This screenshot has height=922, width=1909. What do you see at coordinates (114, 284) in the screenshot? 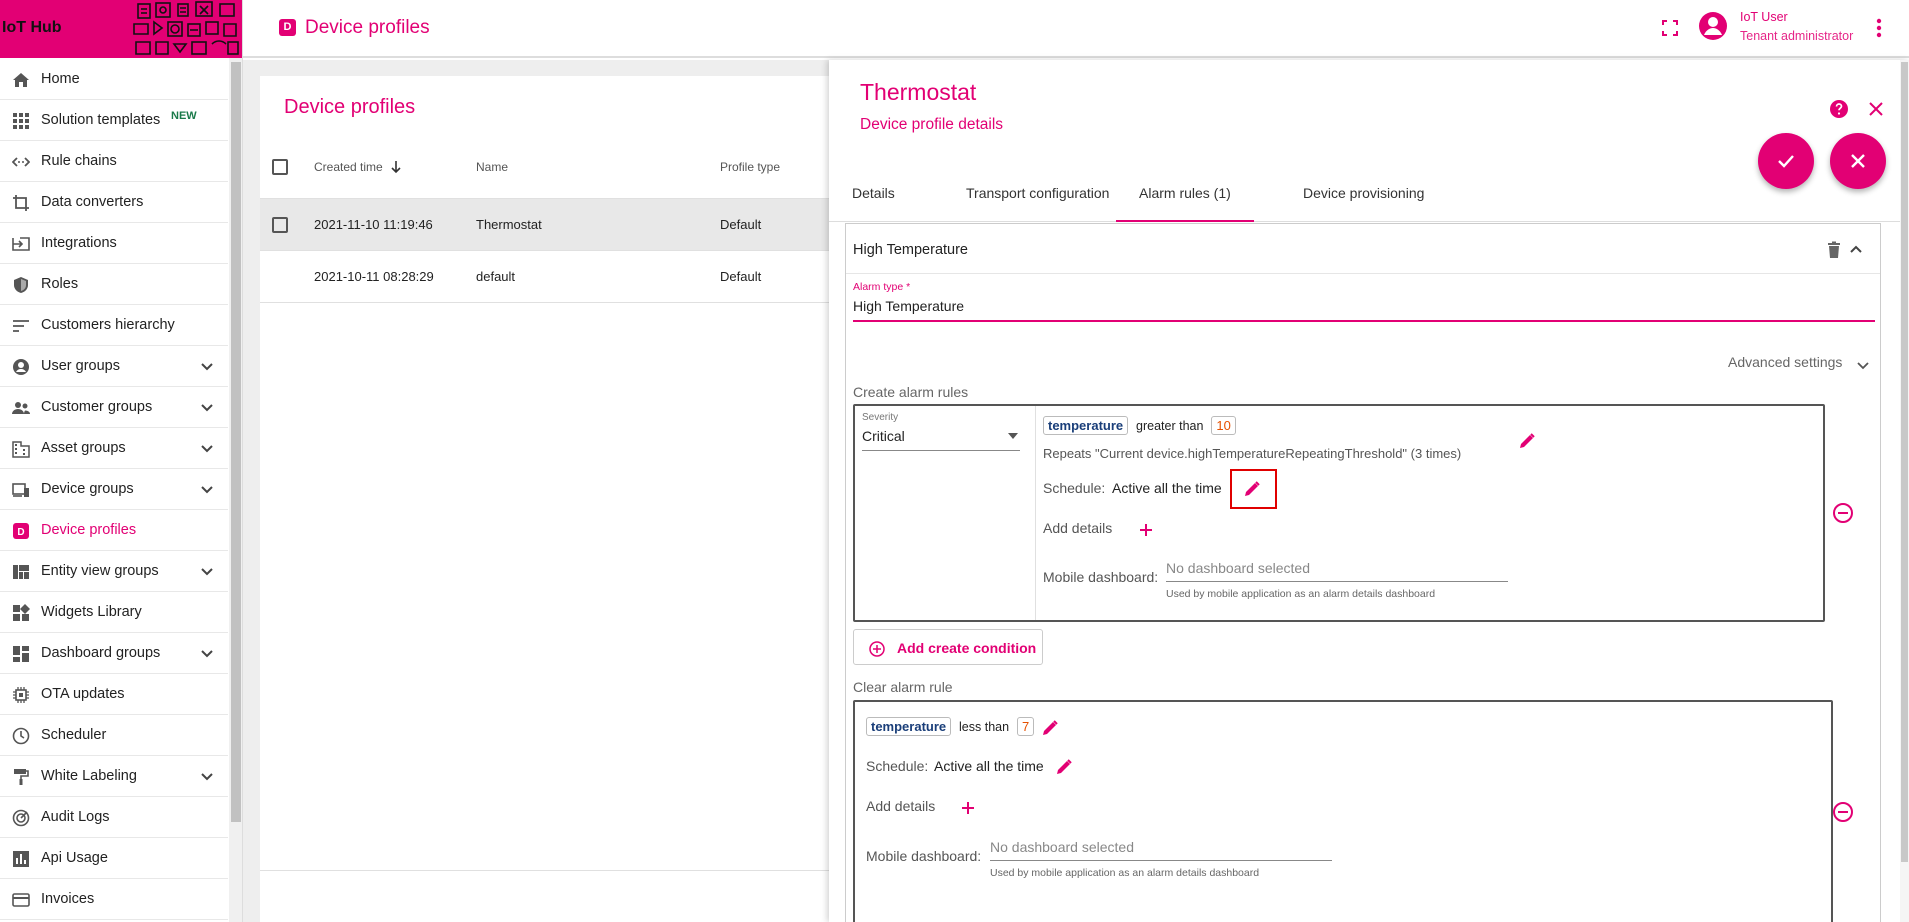
I see `sidebar-item-roles: Roles` at bounding box center [114, 284].